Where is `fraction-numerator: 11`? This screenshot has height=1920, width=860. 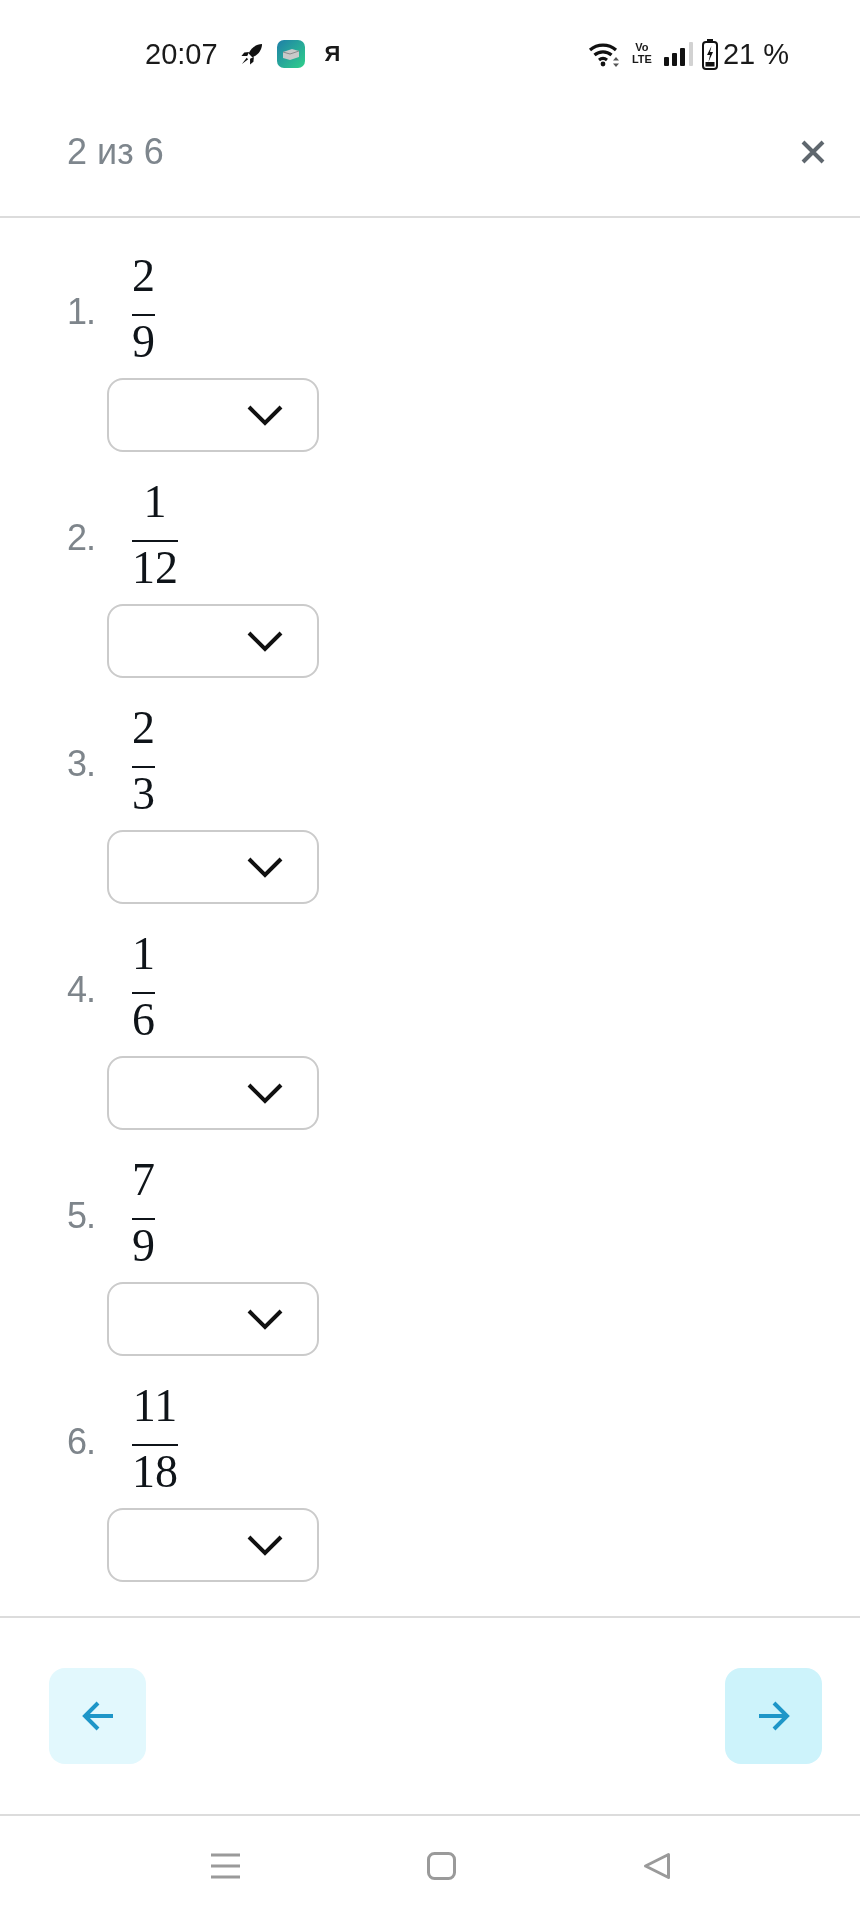 fraction-numerator: 11 is located at coordinates (155, 1406).